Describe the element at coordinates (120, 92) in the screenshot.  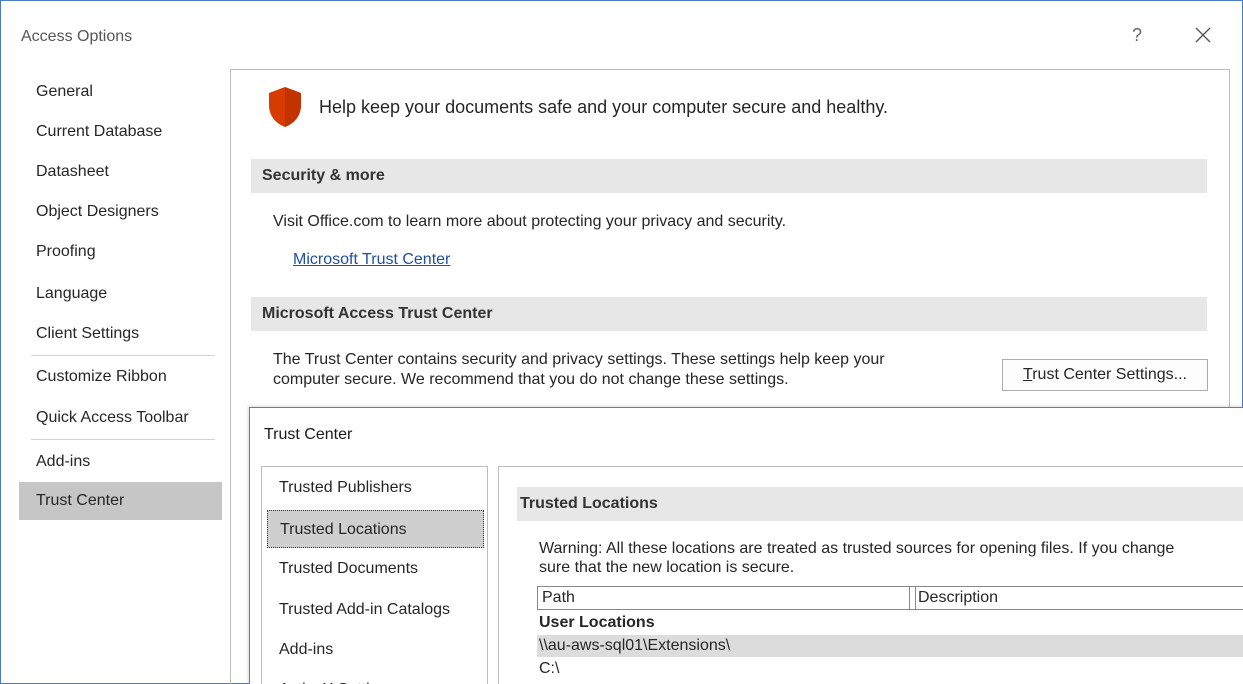
I see `nav-item-general: General` at that location.